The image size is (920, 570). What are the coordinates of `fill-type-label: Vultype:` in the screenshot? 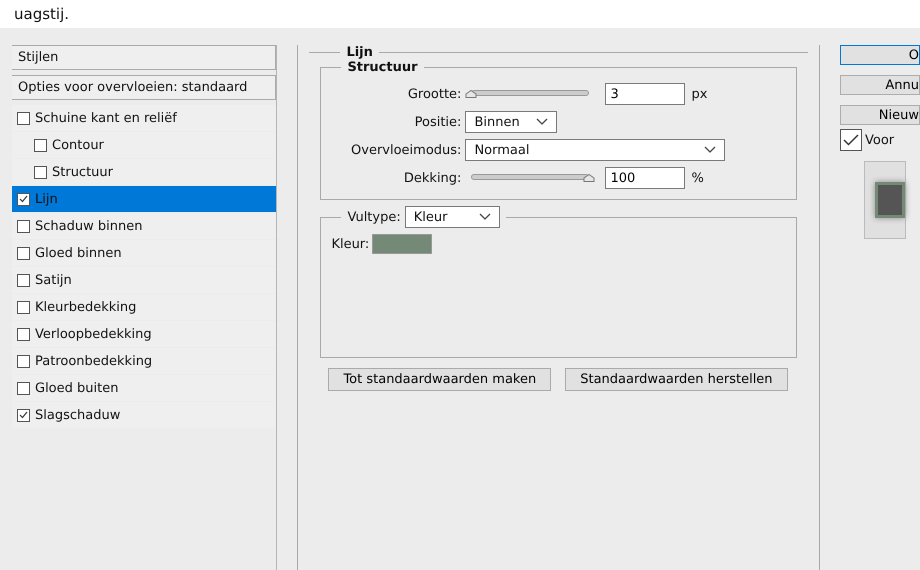 It's located at (374, 217).